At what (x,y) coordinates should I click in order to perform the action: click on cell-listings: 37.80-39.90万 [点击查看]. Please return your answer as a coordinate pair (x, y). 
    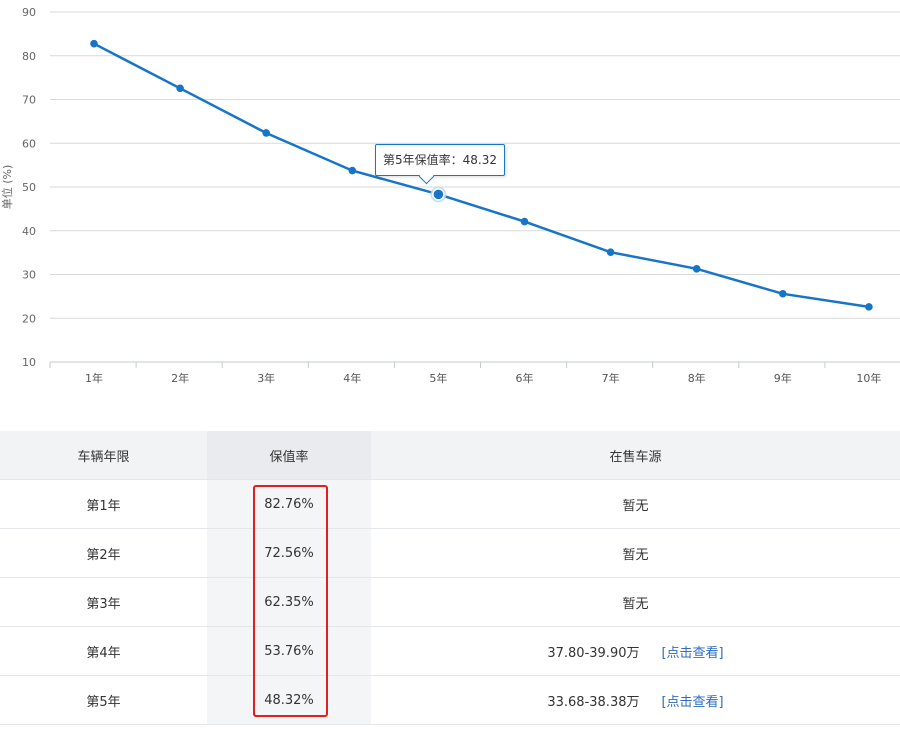
    Looking at the image, I should click on (635, 651).